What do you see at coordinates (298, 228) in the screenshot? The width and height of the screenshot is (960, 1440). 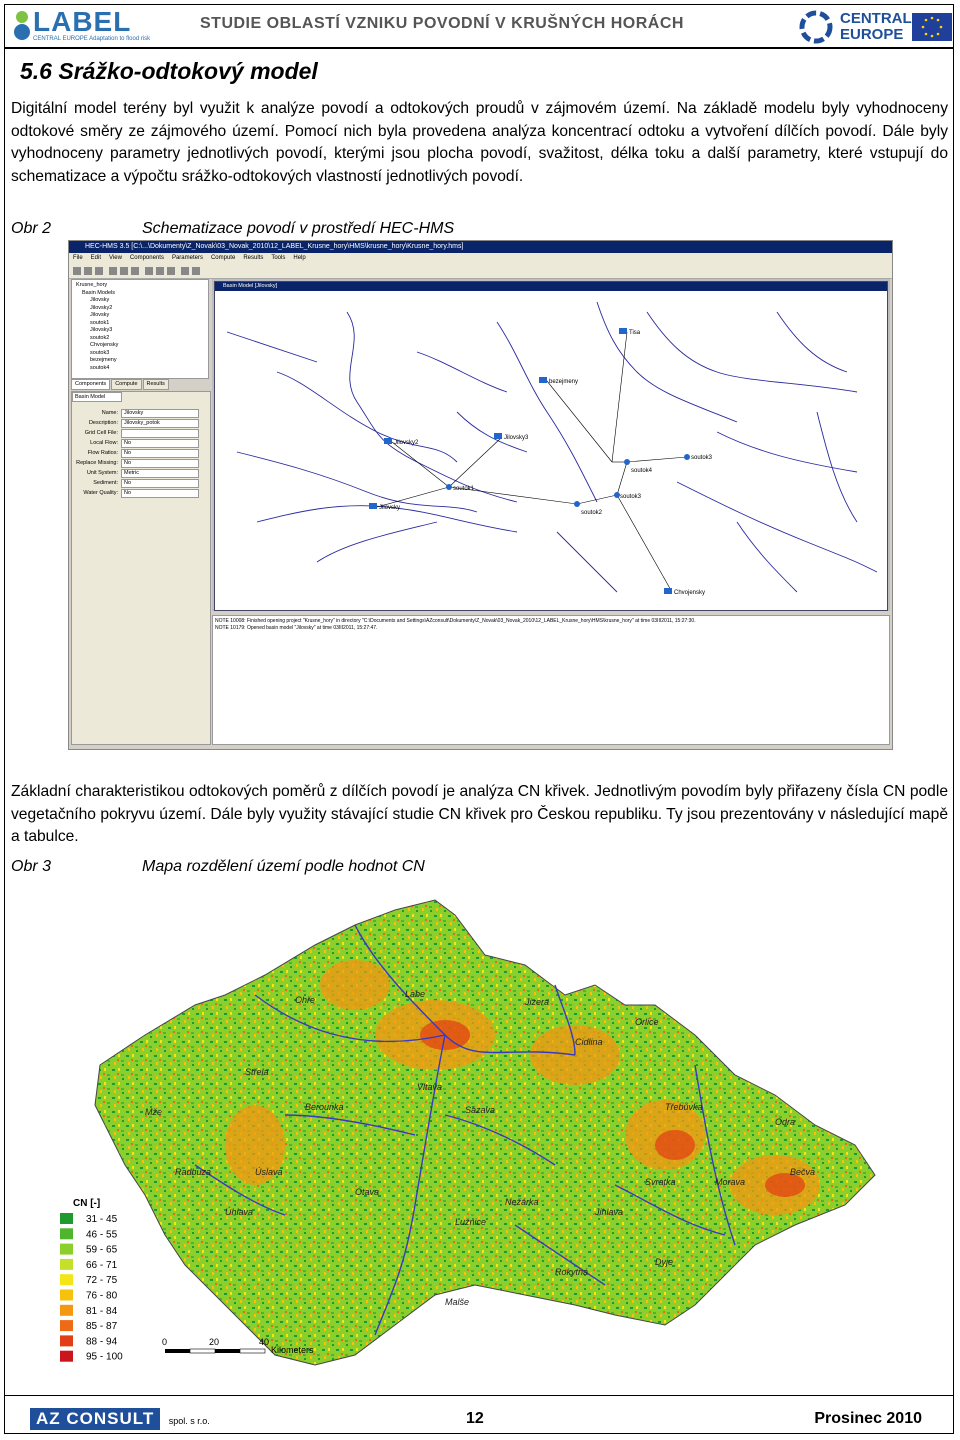 I see `figure2-caption-text: Schematizace povodí v prostředí HEC-HMS` at bounding box center [298, 228].